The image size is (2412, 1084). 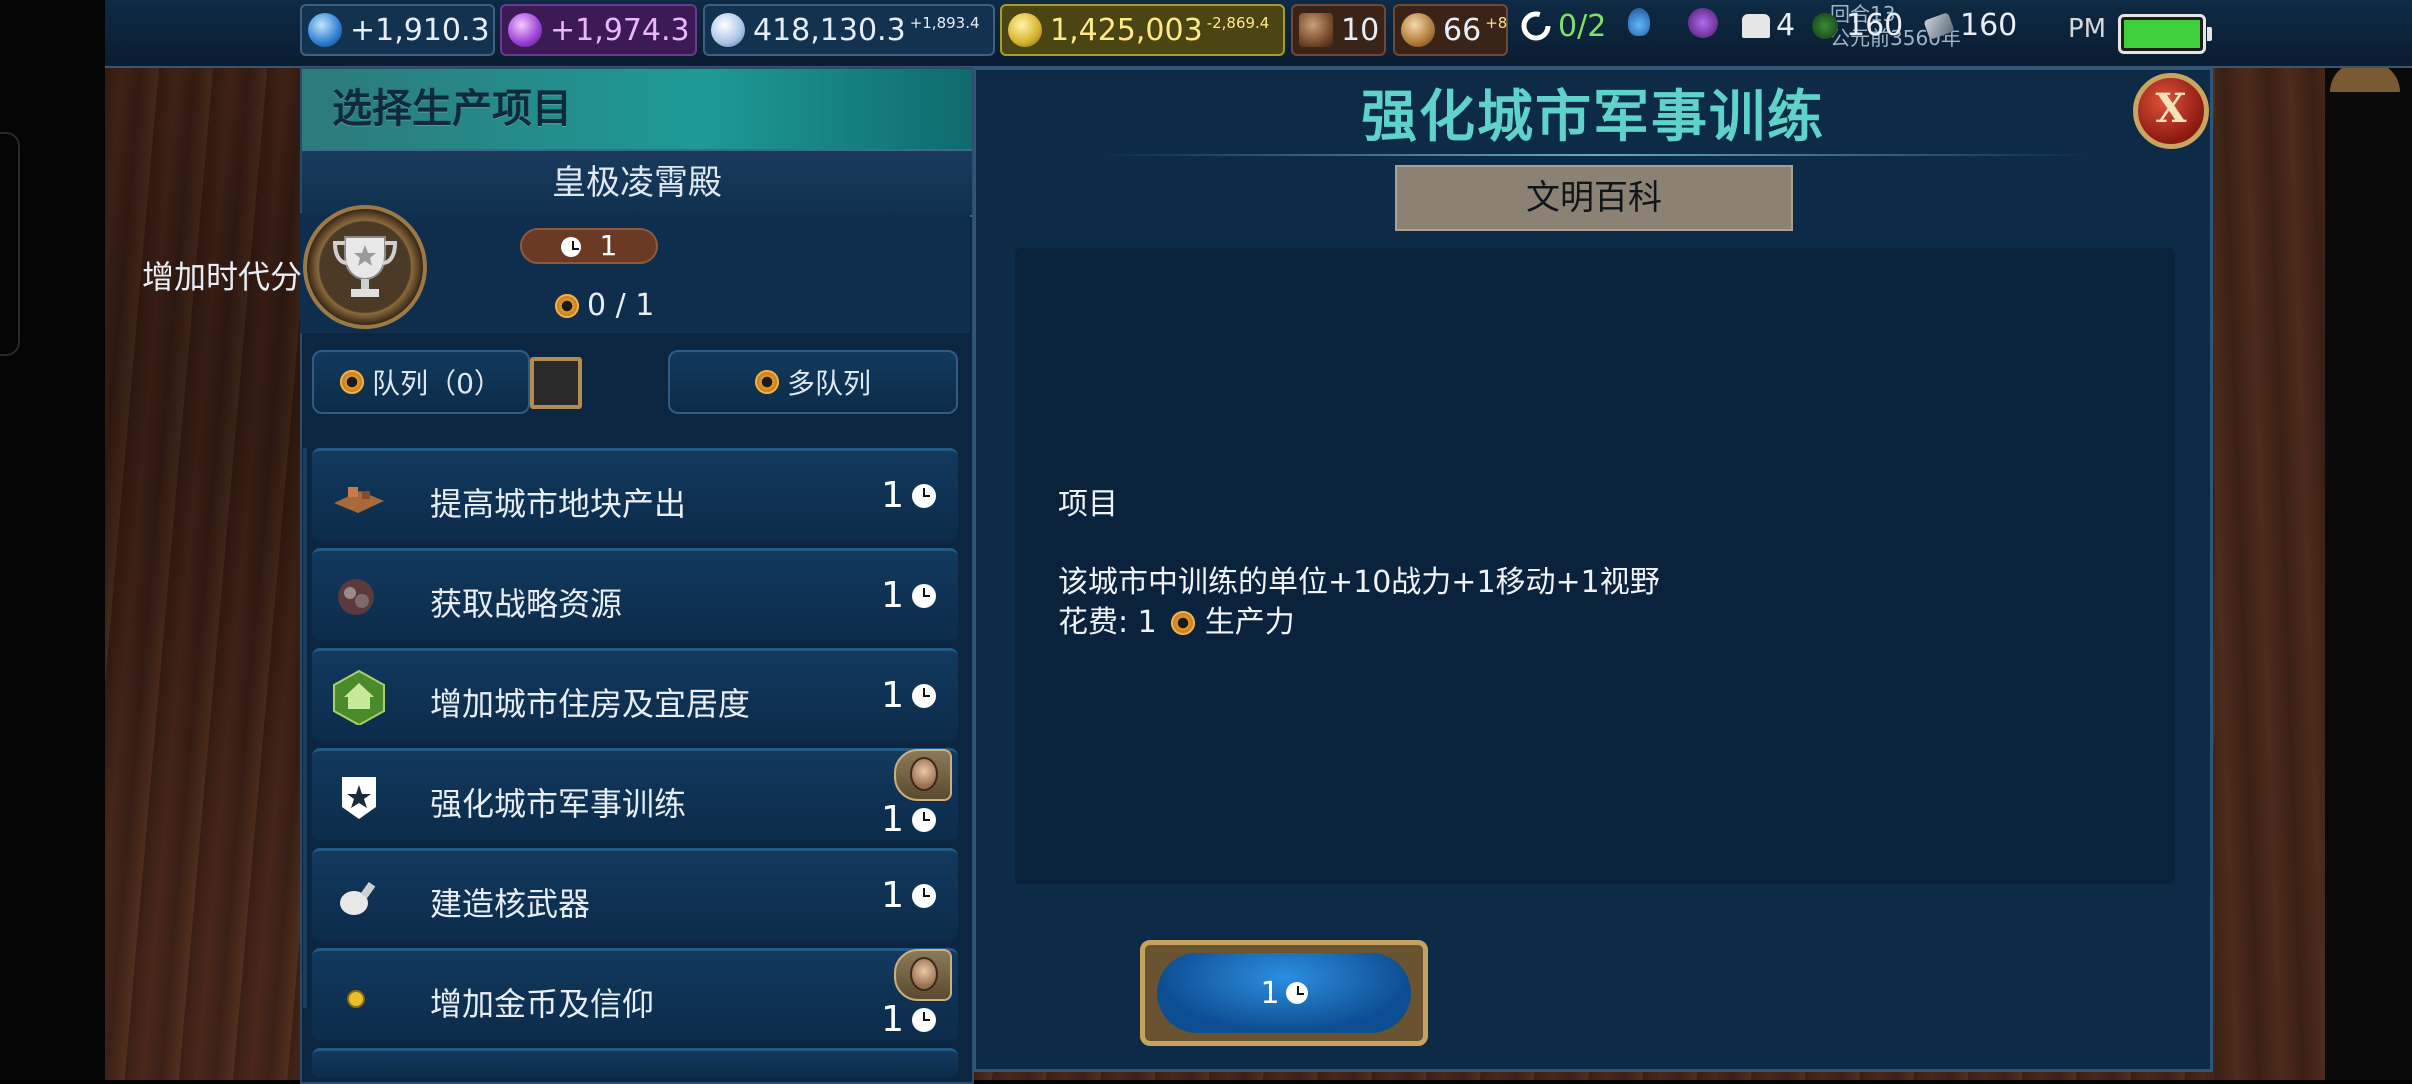 I want to click on project-name: 获取战略资源, so click(x=526, y=604).